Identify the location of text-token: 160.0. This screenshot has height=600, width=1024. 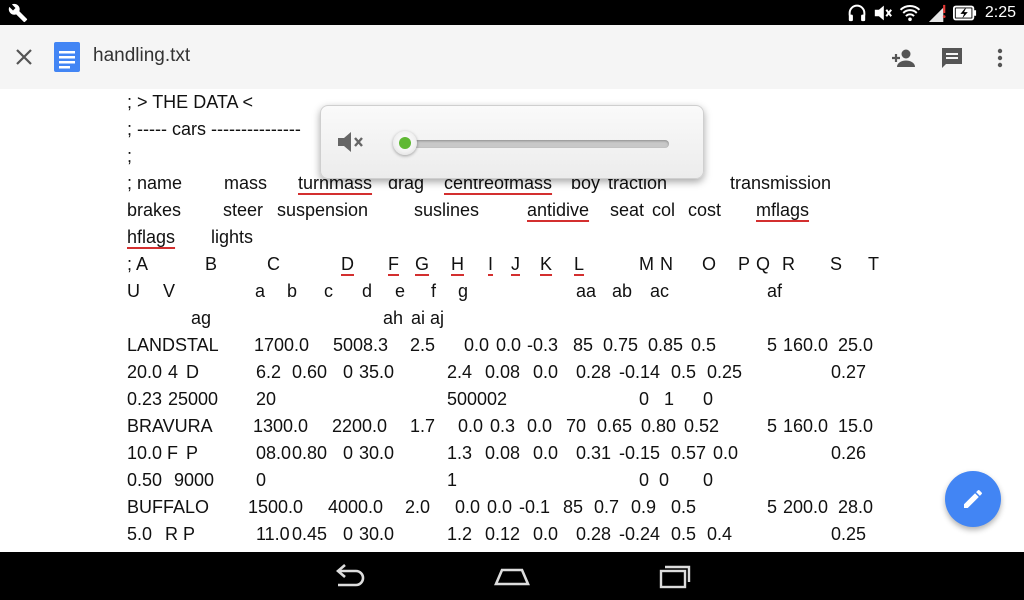
(806, 426).